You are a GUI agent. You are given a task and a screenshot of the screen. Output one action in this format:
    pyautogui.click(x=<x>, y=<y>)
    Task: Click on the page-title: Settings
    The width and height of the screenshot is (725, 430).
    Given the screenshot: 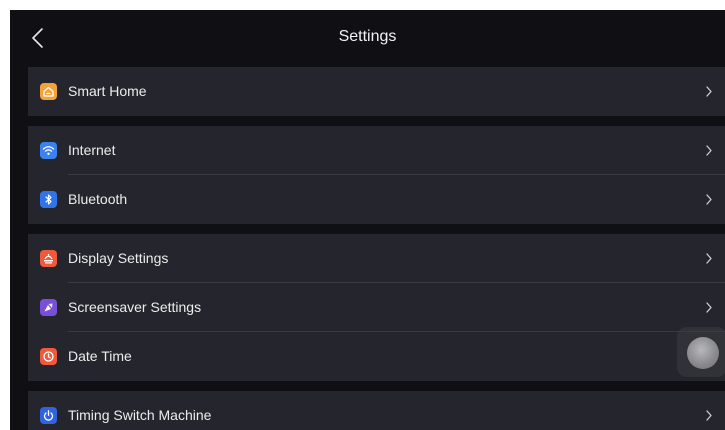 What is the action you would take?
    pyautogui.click(x=367, y=36)
    